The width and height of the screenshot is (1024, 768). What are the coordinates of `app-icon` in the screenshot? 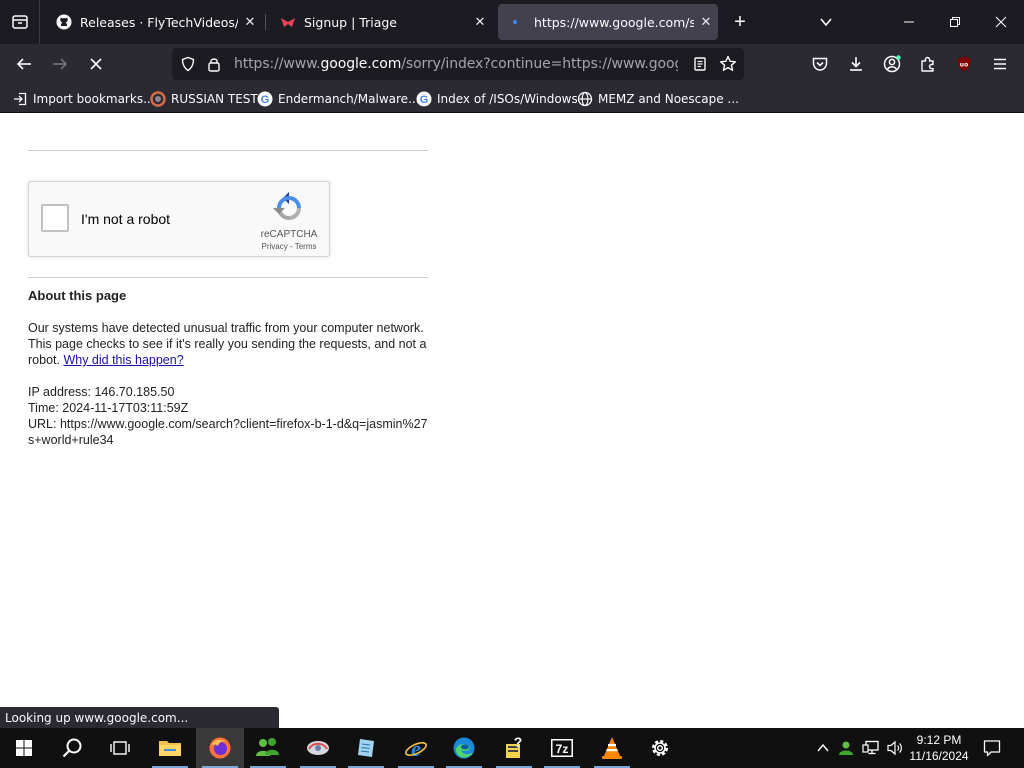 It's located at (318, 748).